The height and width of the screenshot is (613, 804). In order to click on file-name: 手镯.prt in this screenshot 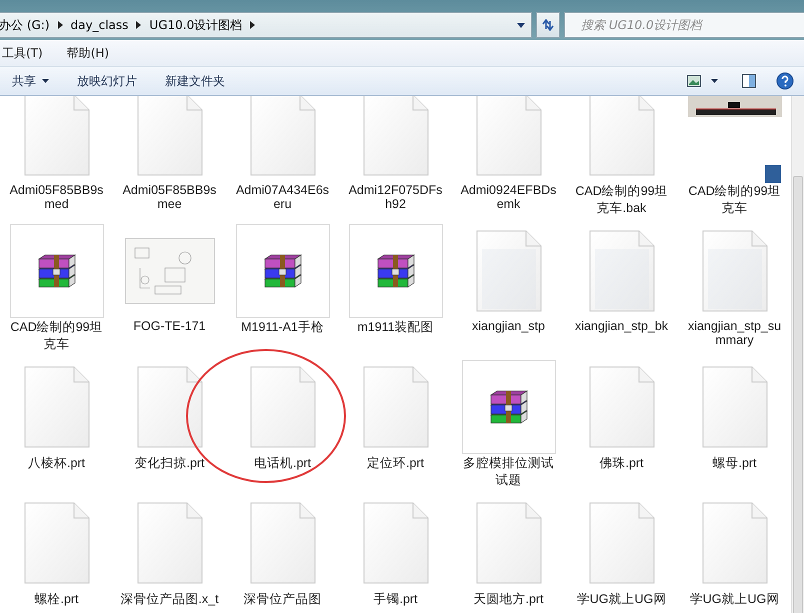, I will do `click(396, 599)`.